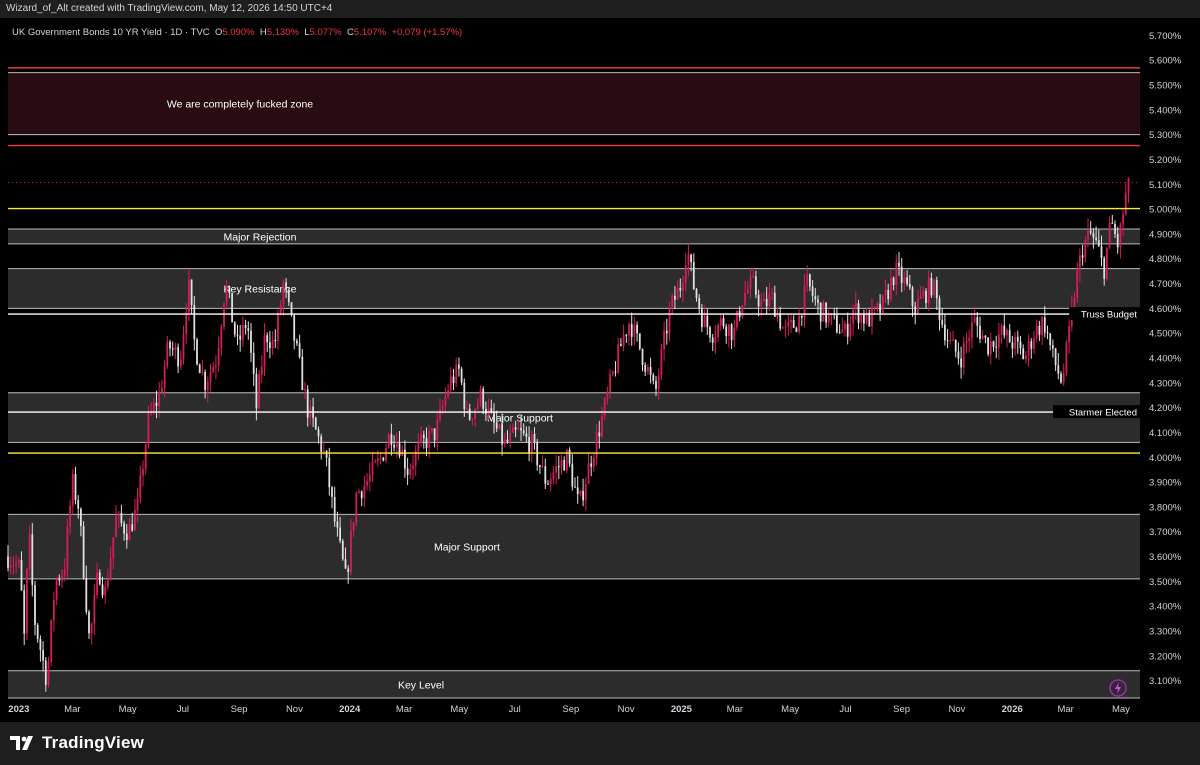 The width and height of the screenshot is (1200, 765). Describe the element at coordinates (515, 709) in the screenshot. I see `x-tick-label: Jul` at that location.